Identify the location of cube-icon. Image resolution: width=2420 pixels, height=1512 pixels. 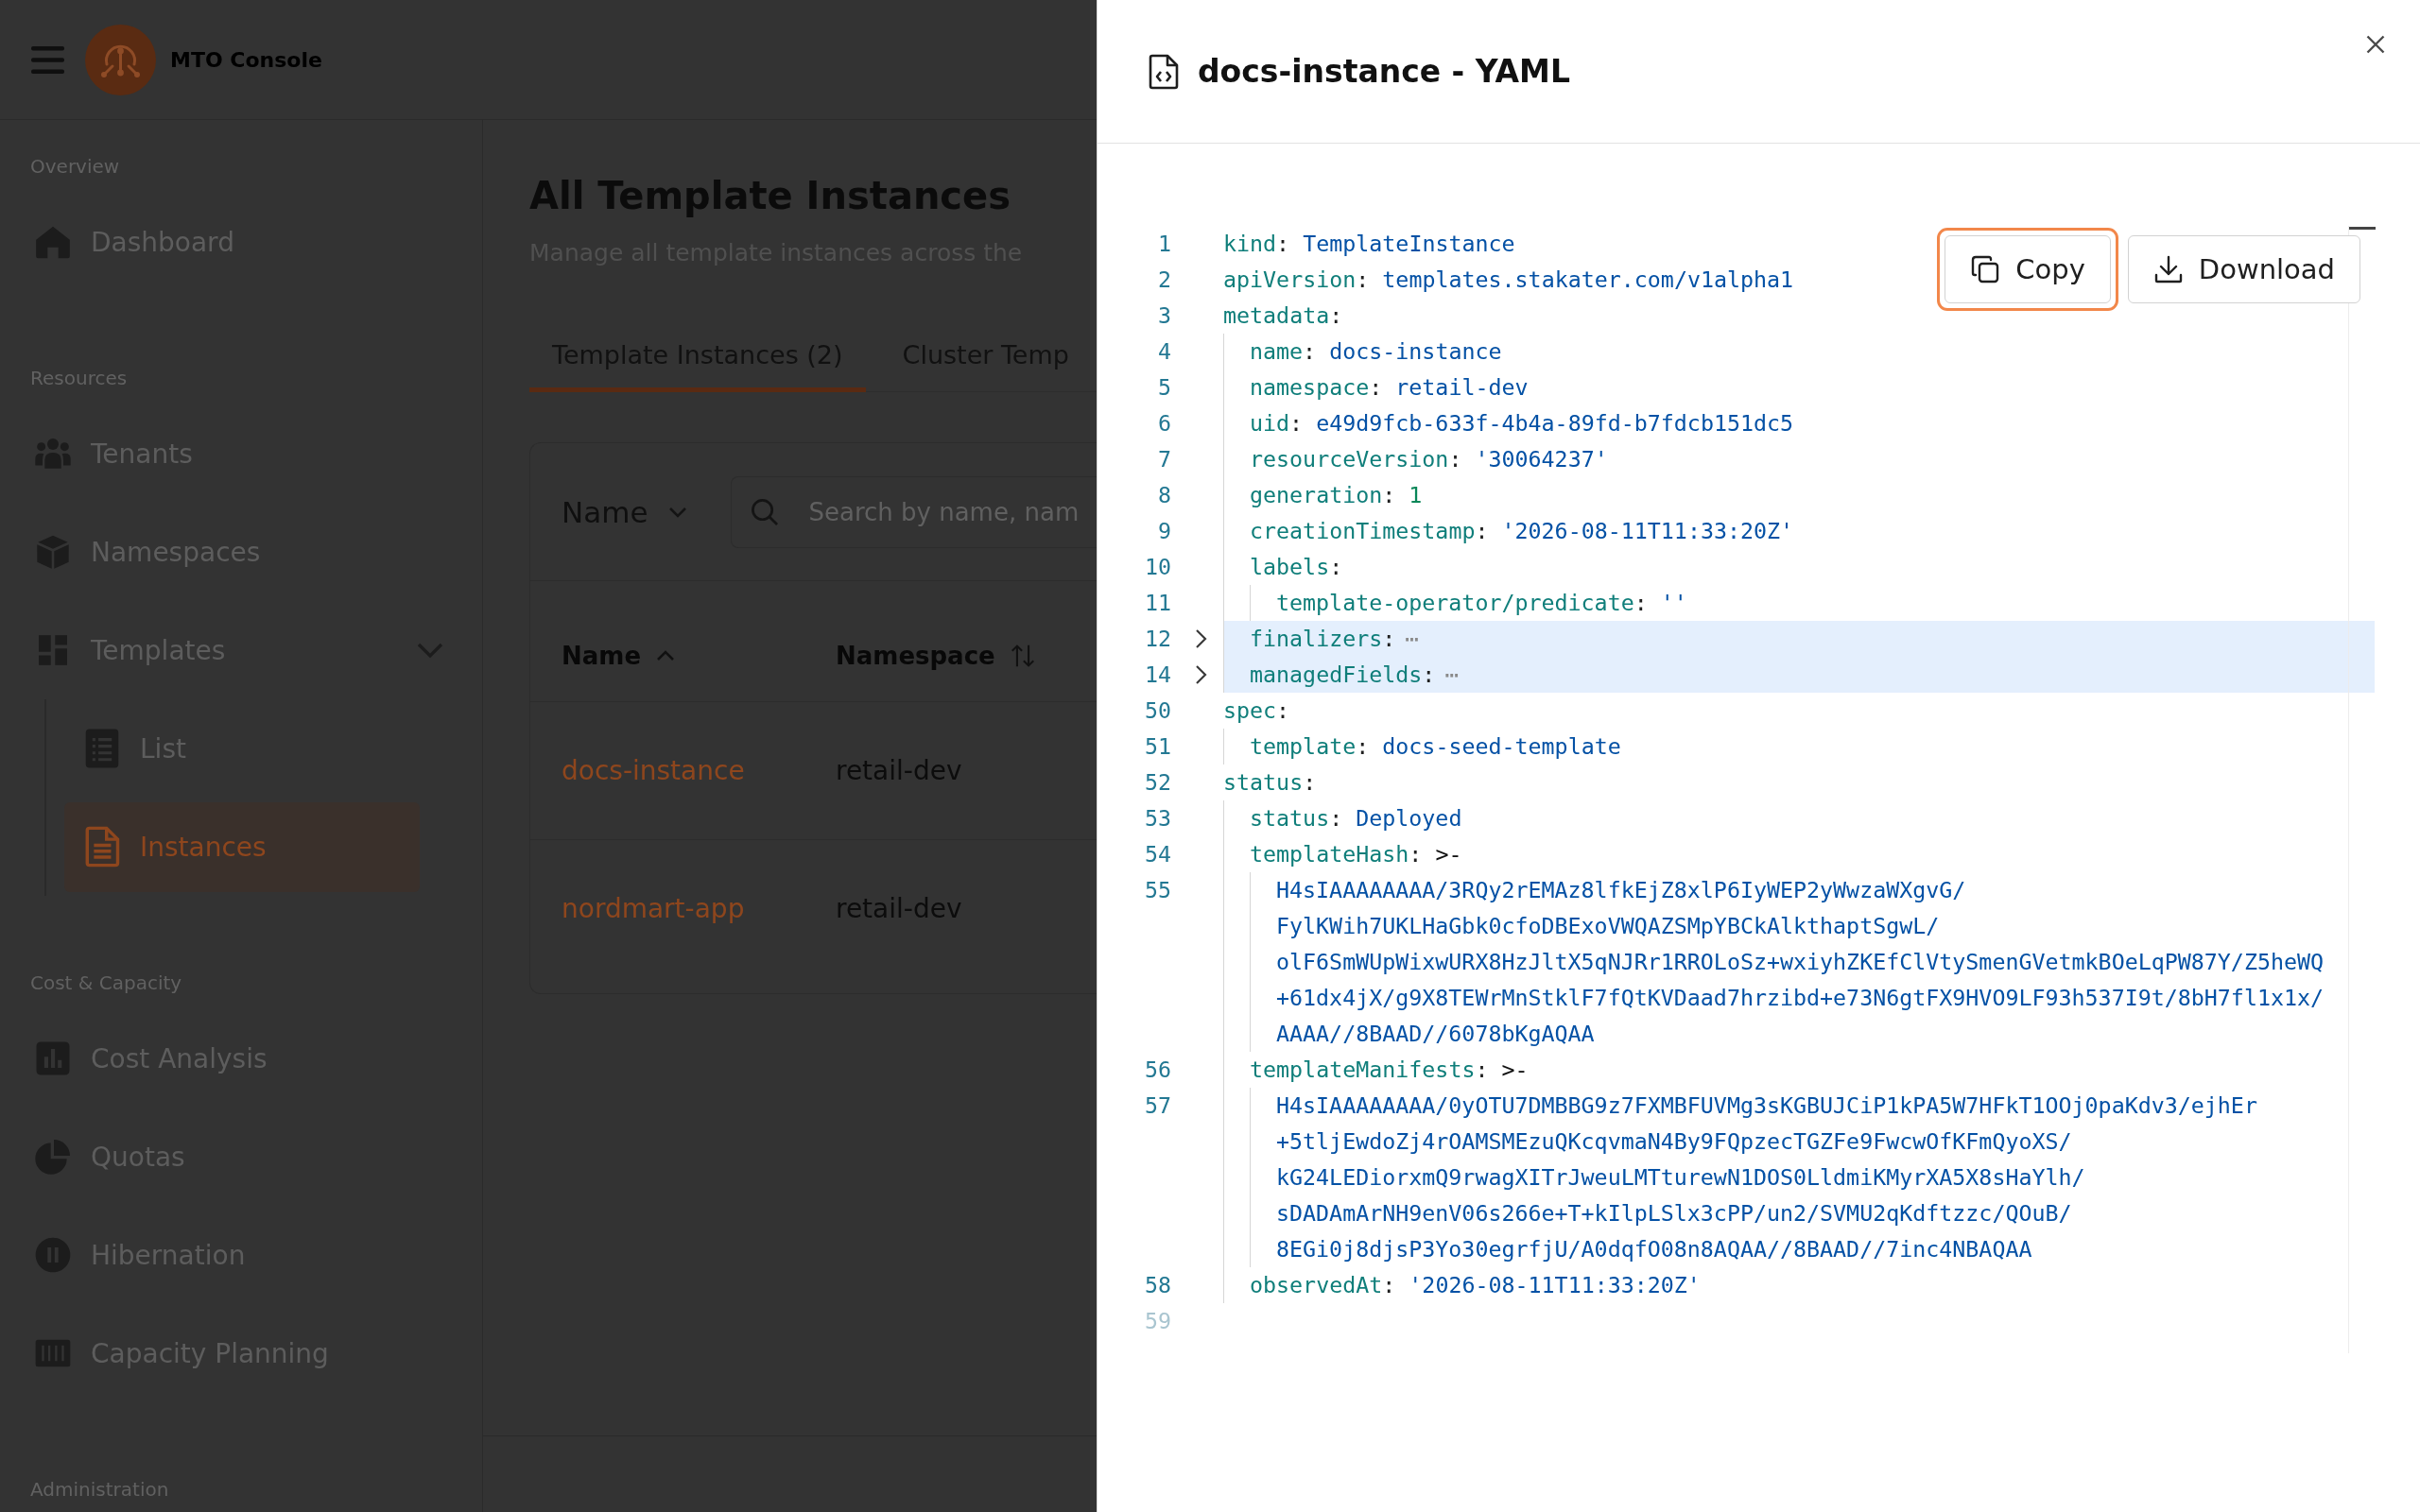
(53, 552).